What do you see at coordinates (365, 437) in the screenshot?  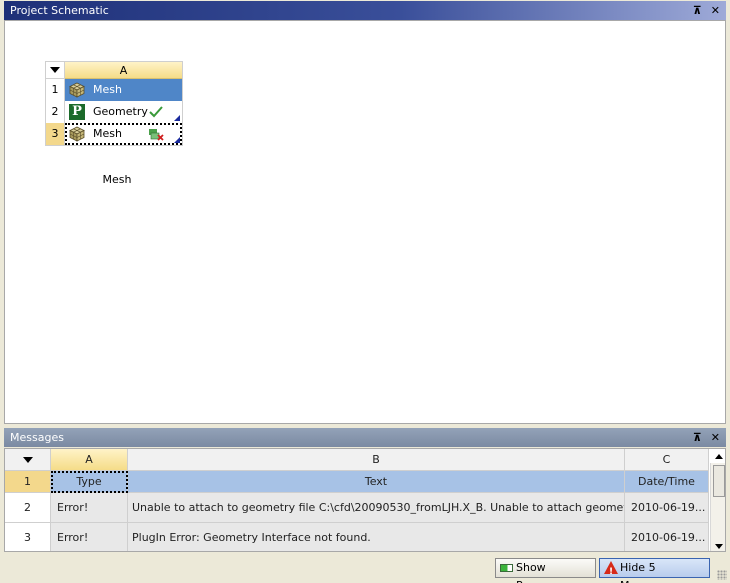 I see `messages-titlebar: Messages ⊼ ✕` at bounding box center [365, 437].